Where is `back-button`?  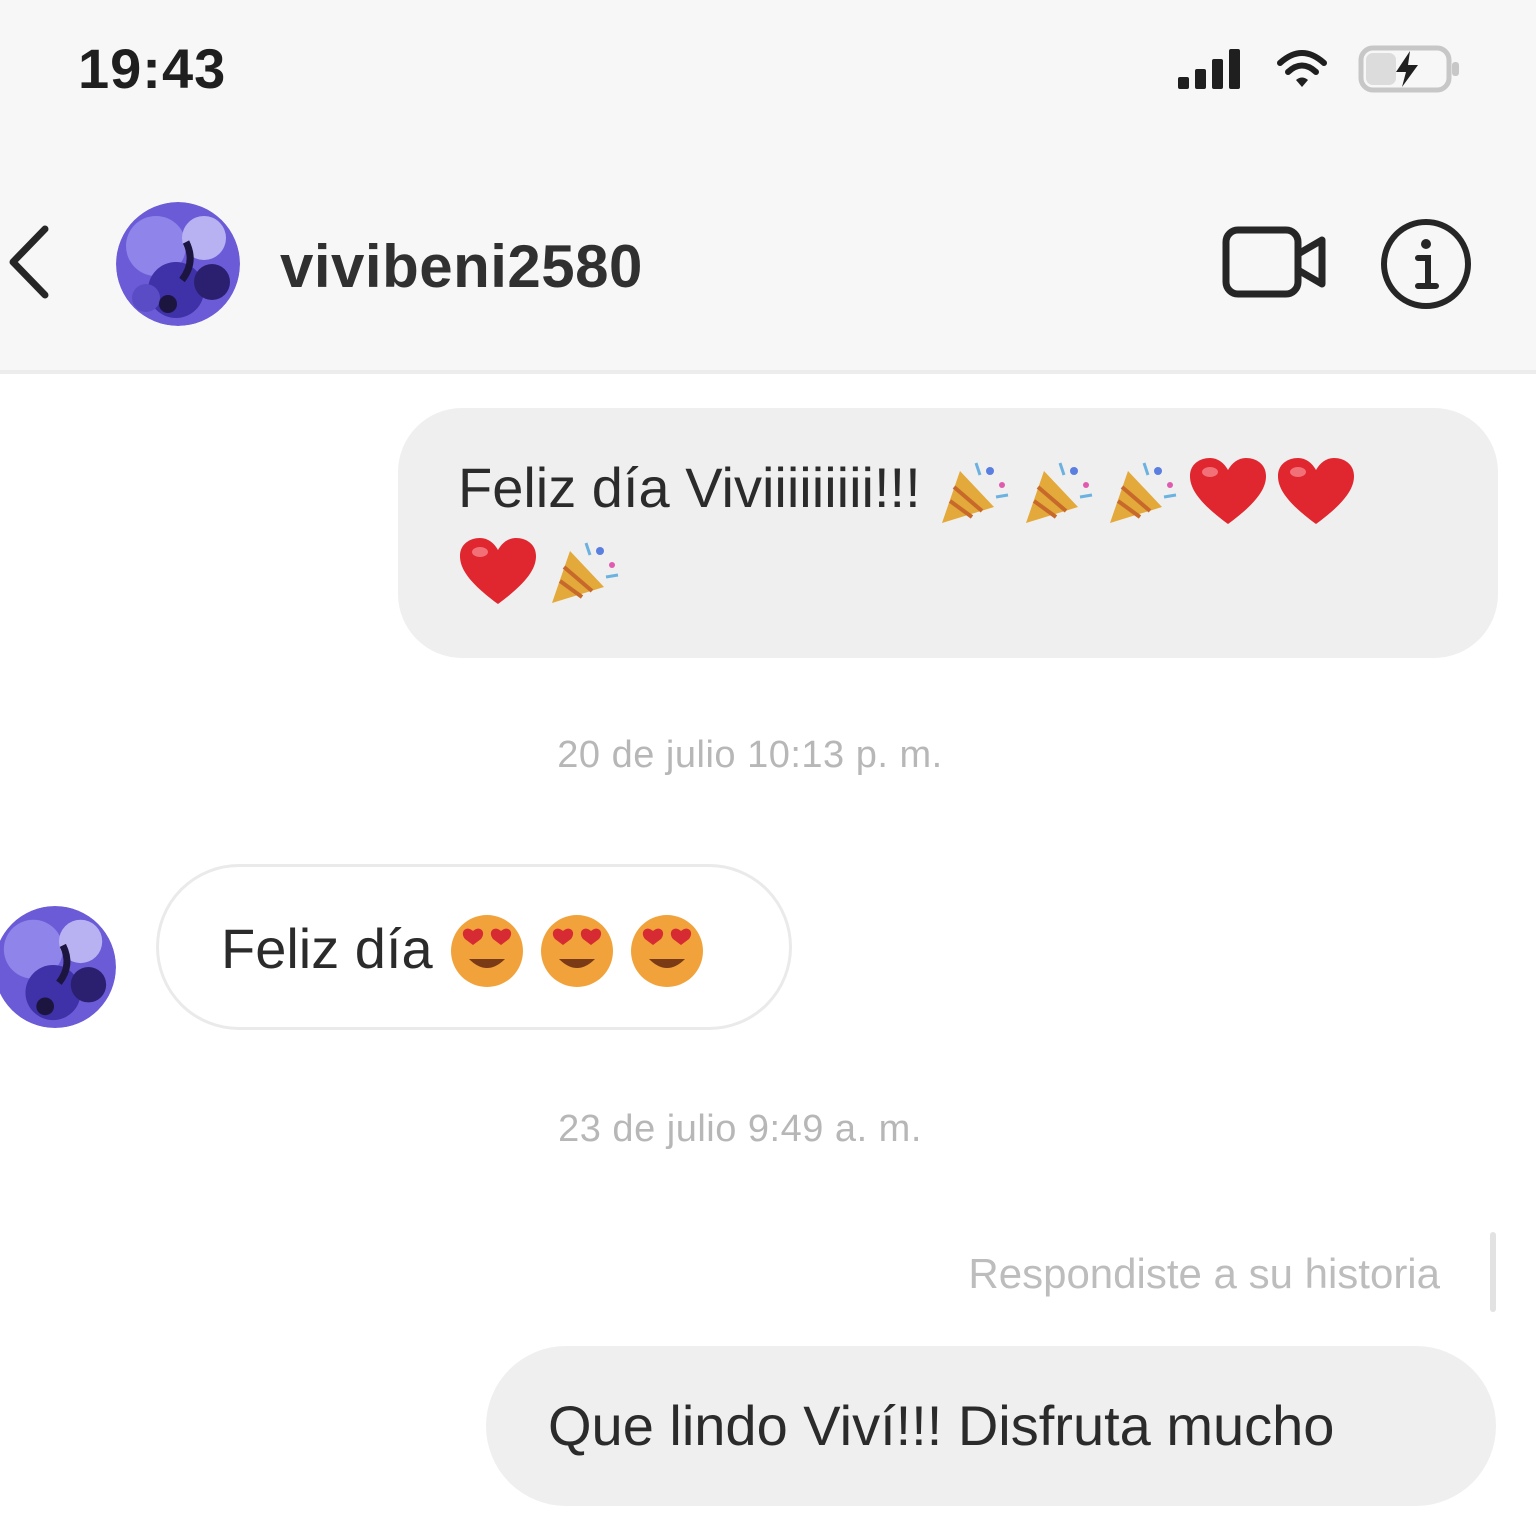 back-button is located at coordinates (30, 262).